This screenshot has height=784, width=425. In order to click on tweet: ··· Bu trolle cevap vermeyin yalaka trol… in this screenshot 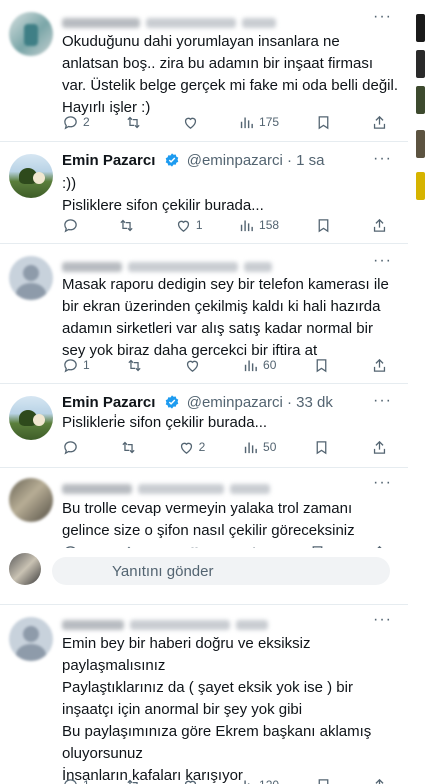, I will do `click(204, 513)`.